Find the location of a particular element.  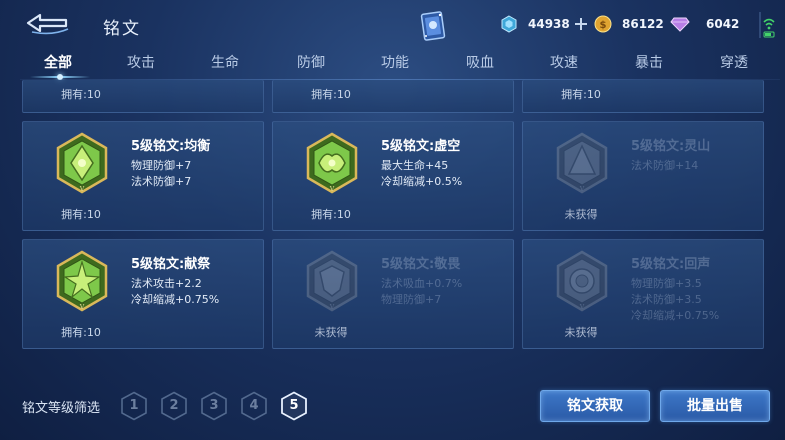

level-filter-2: 2 is located at coordinates (174, 406).